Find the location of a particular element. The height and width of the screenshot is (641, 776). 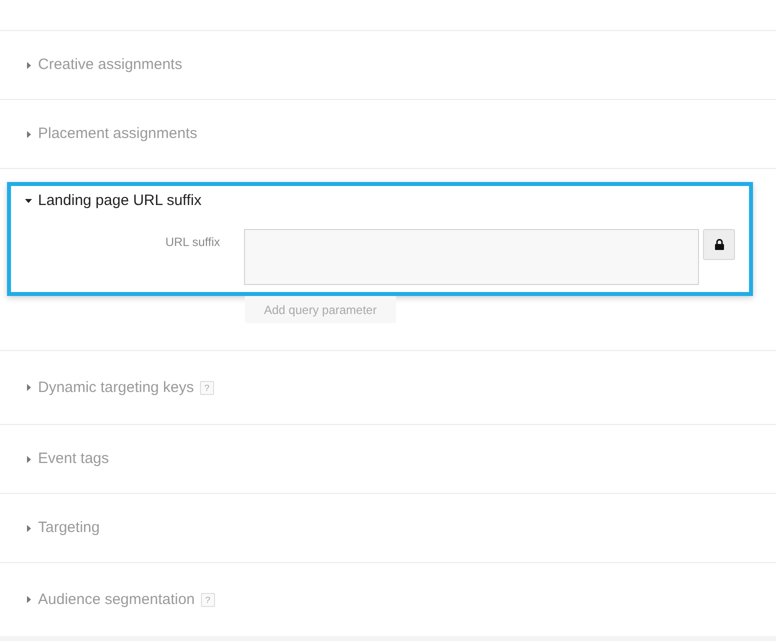

url-suffix-field is located at coordinates (471, 257).